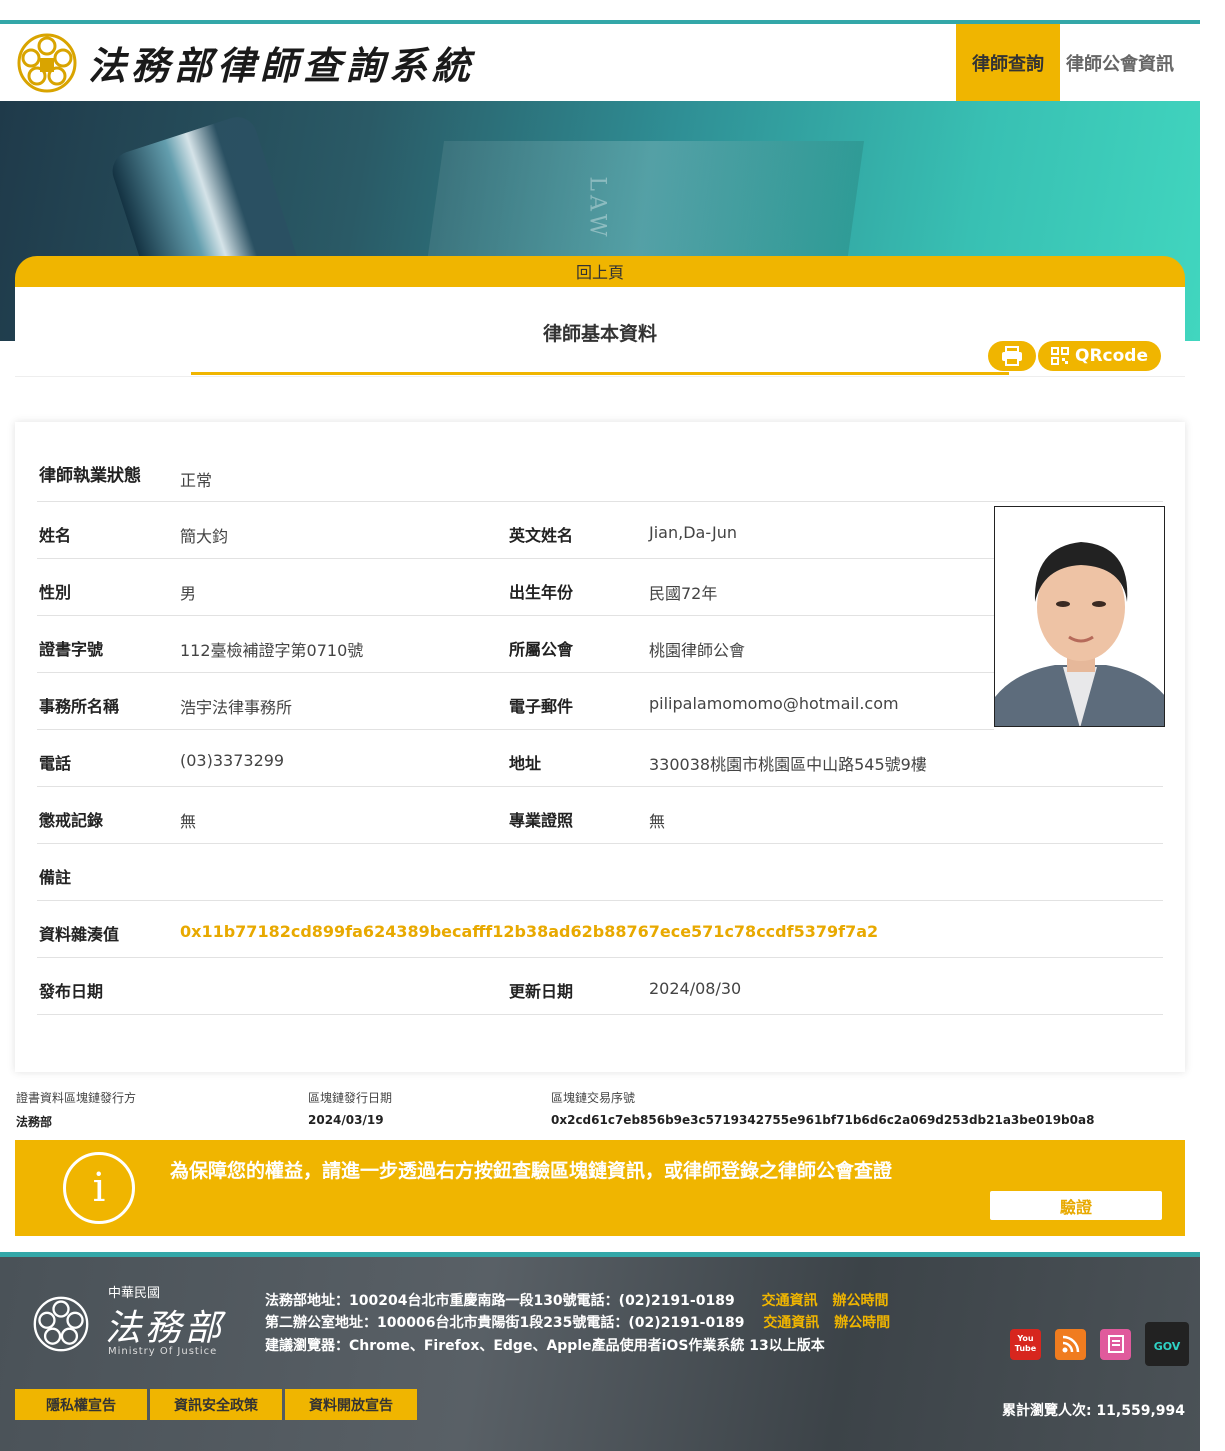 The height and width of the screenshot is (1451, 1225). What do you see at coordinates (1076, 1205) in the screenshot?
I see `verify-button: 驗證` at bounding box center [1076, 1205].